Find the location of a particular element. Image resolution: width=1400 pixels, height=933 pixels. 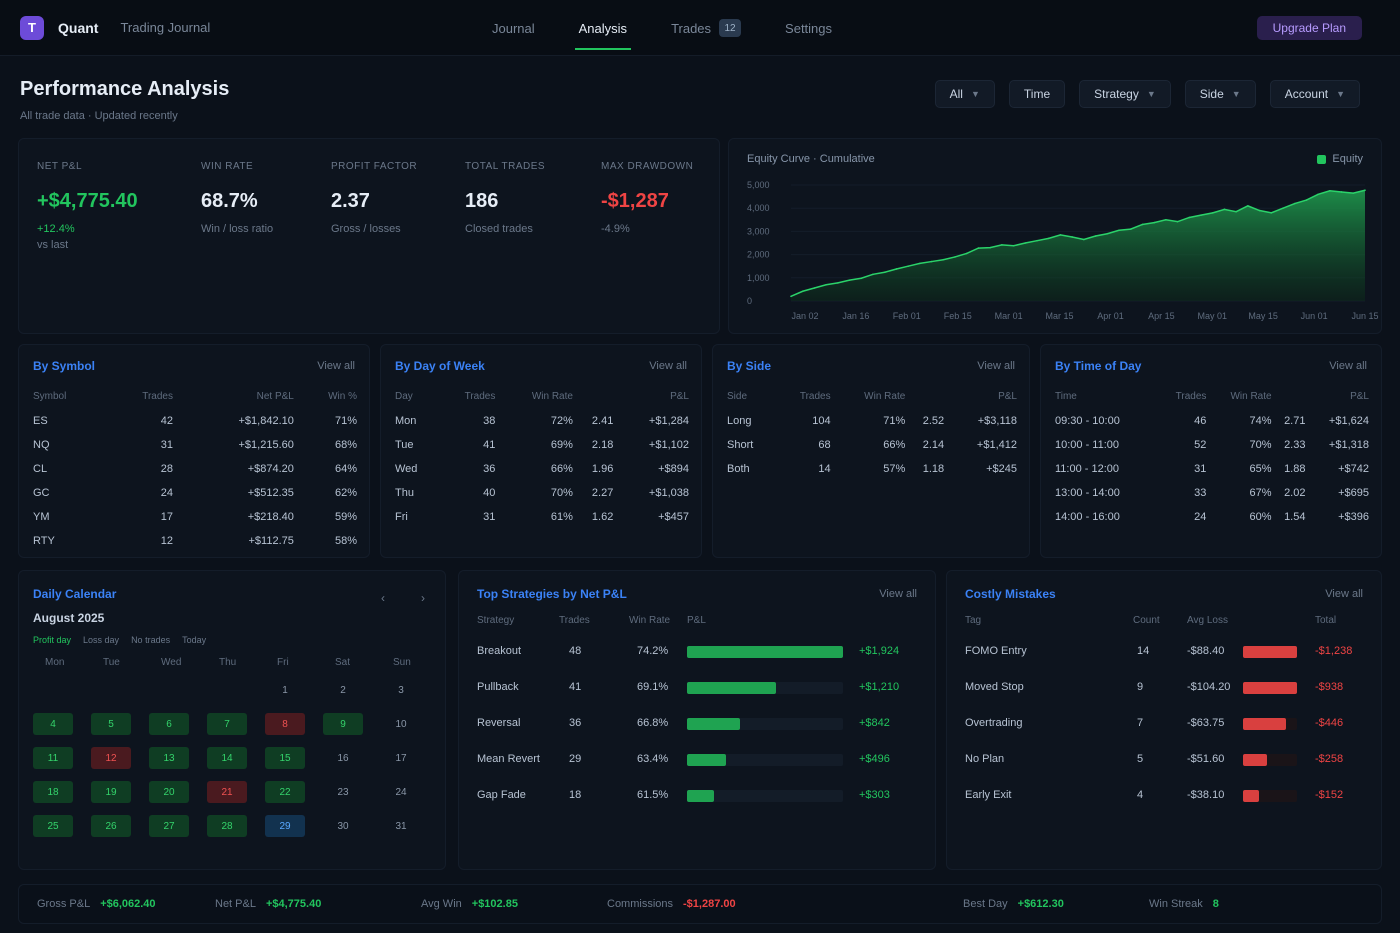

calendar-day: 14 is located at coordinates (227, 758).